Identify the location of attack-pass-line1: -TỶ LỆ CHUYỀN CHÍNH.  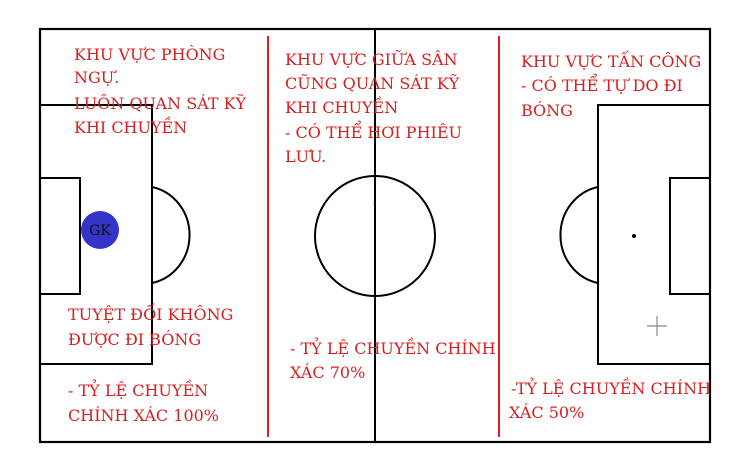
(611, 387).